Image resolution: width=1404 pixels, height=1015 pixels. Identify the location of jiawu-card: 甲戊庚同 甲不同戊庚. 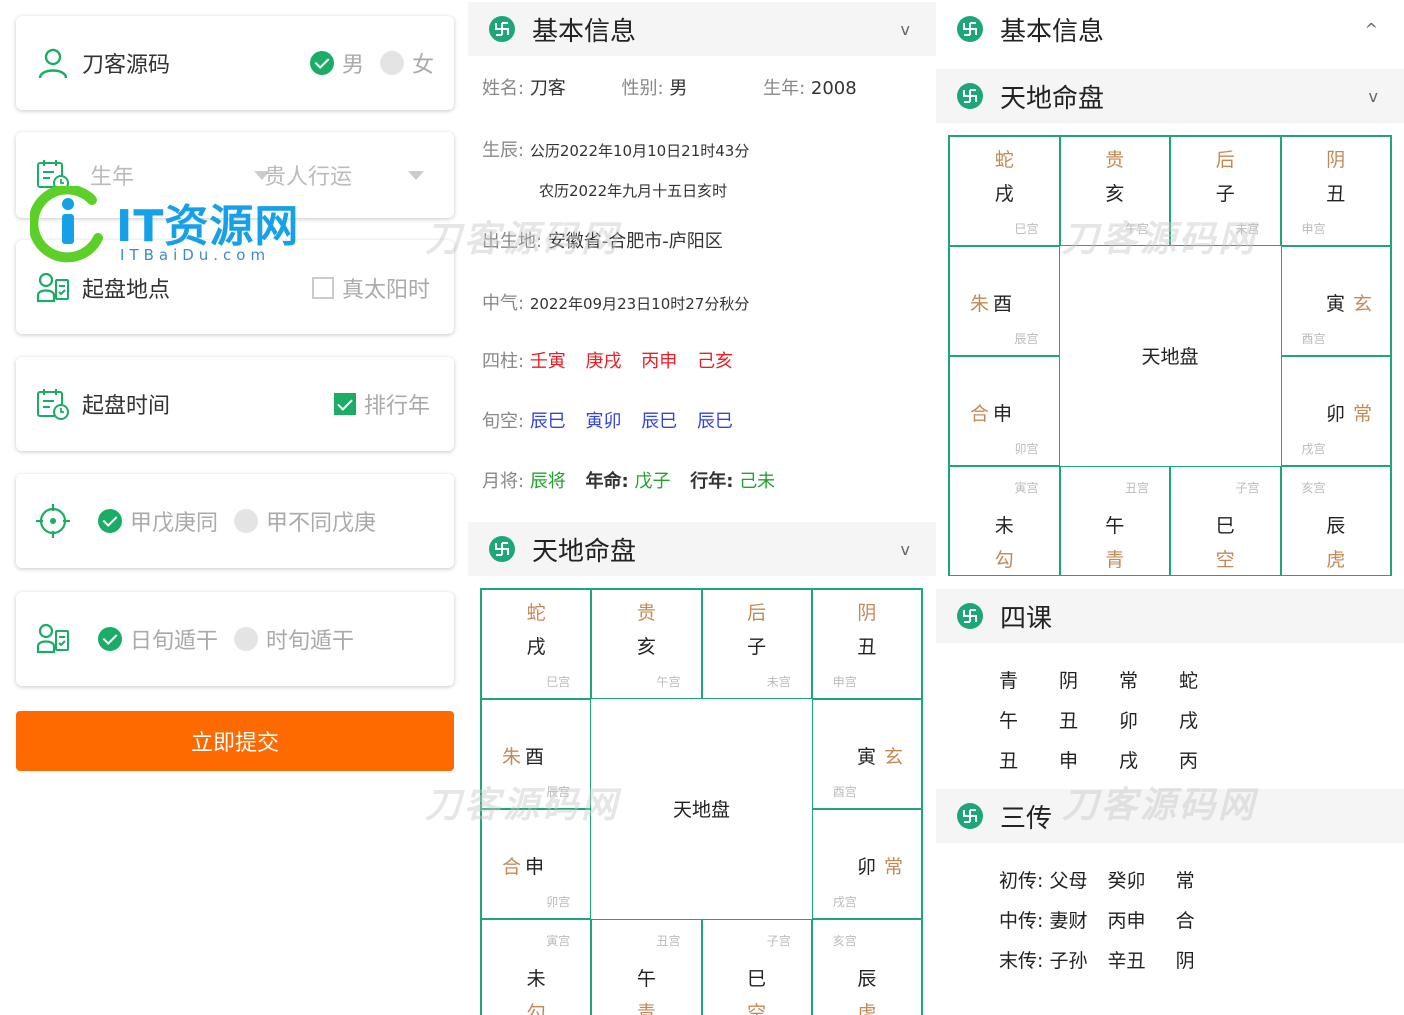
(235, 521).